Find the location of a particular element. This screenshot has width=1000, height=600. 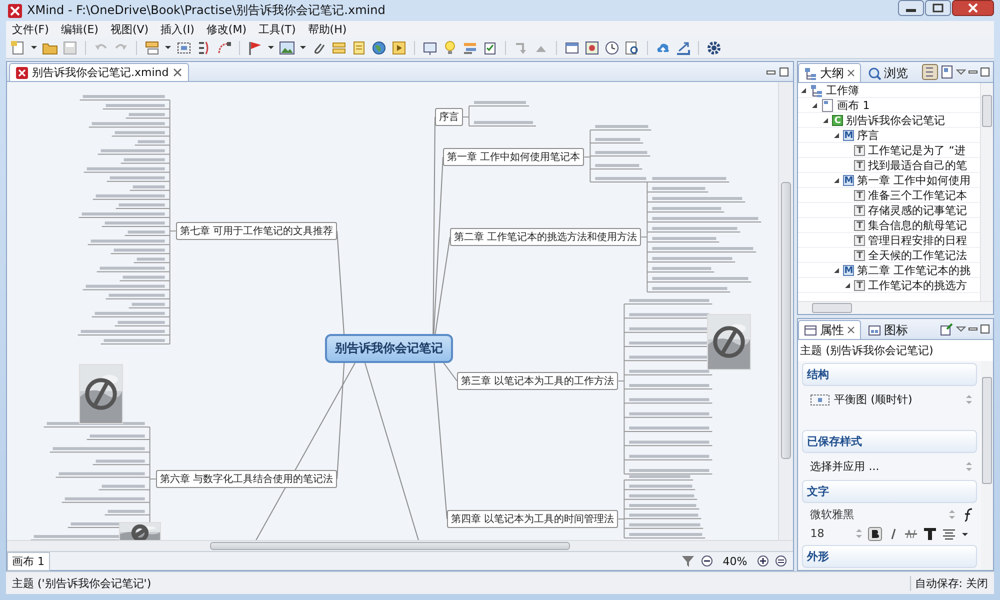

tree-item: T 工作笔记本的挑选方 is located at coordinates (889, 285).